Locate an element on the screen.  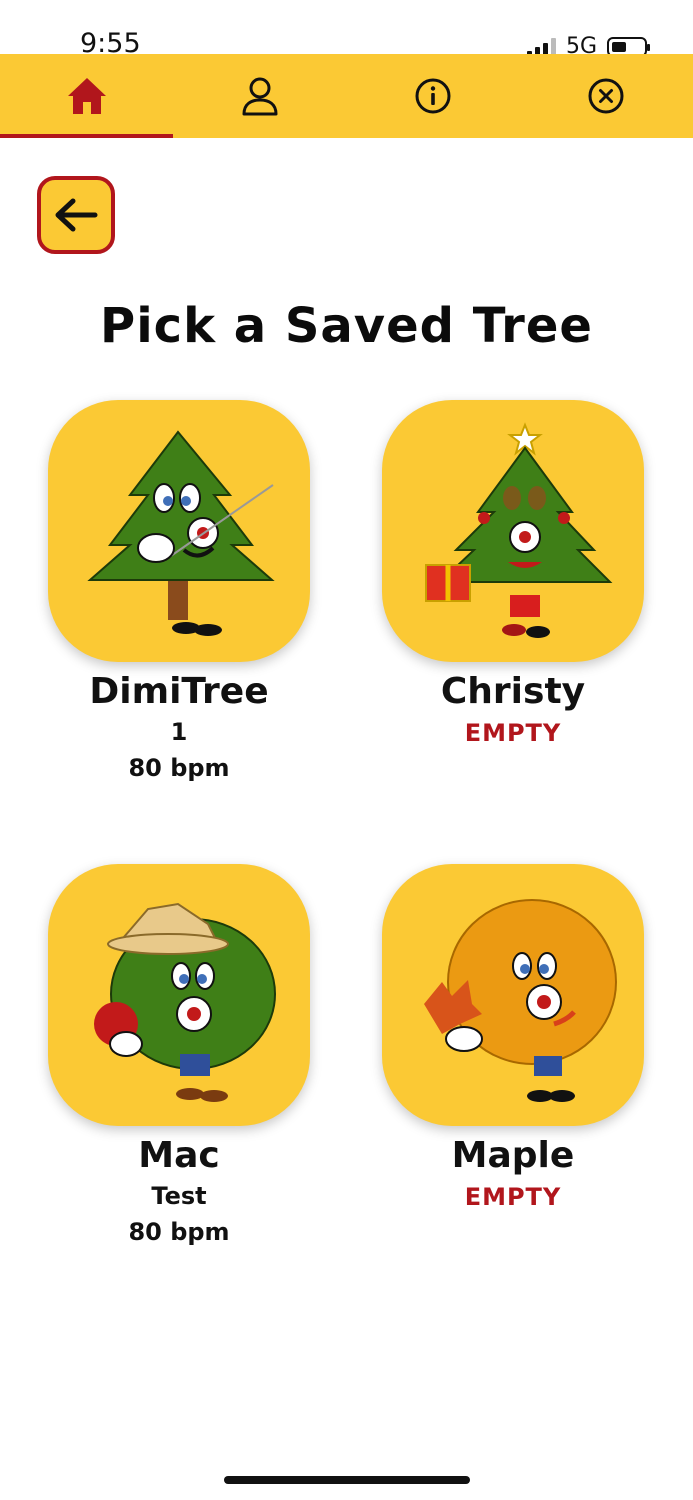
close-circle-icon is located at coordinates (606, 96).